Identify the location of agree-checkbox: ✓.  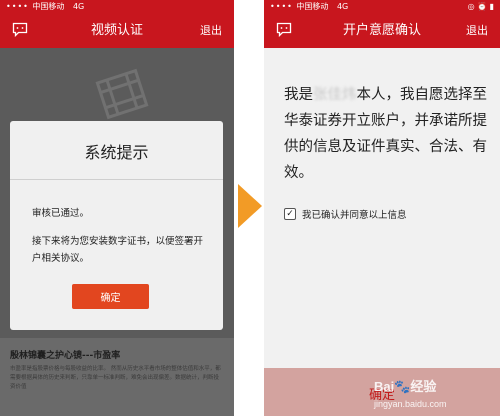
(290, 214).